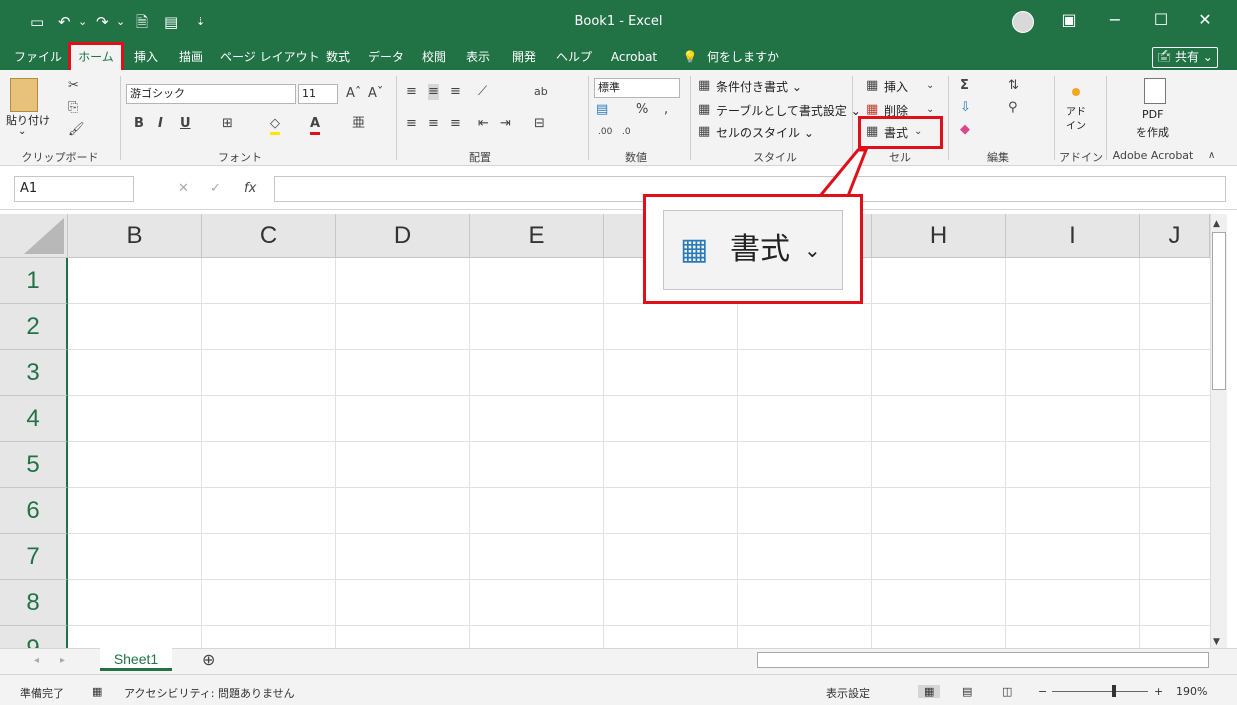 Image resolution: width=1237 pixels, height=705 pixels. What do you see at coordinates (1114, 691) in the screenshot?
I see `zoom-slider-thumb` at bounding box center [1114, 691].